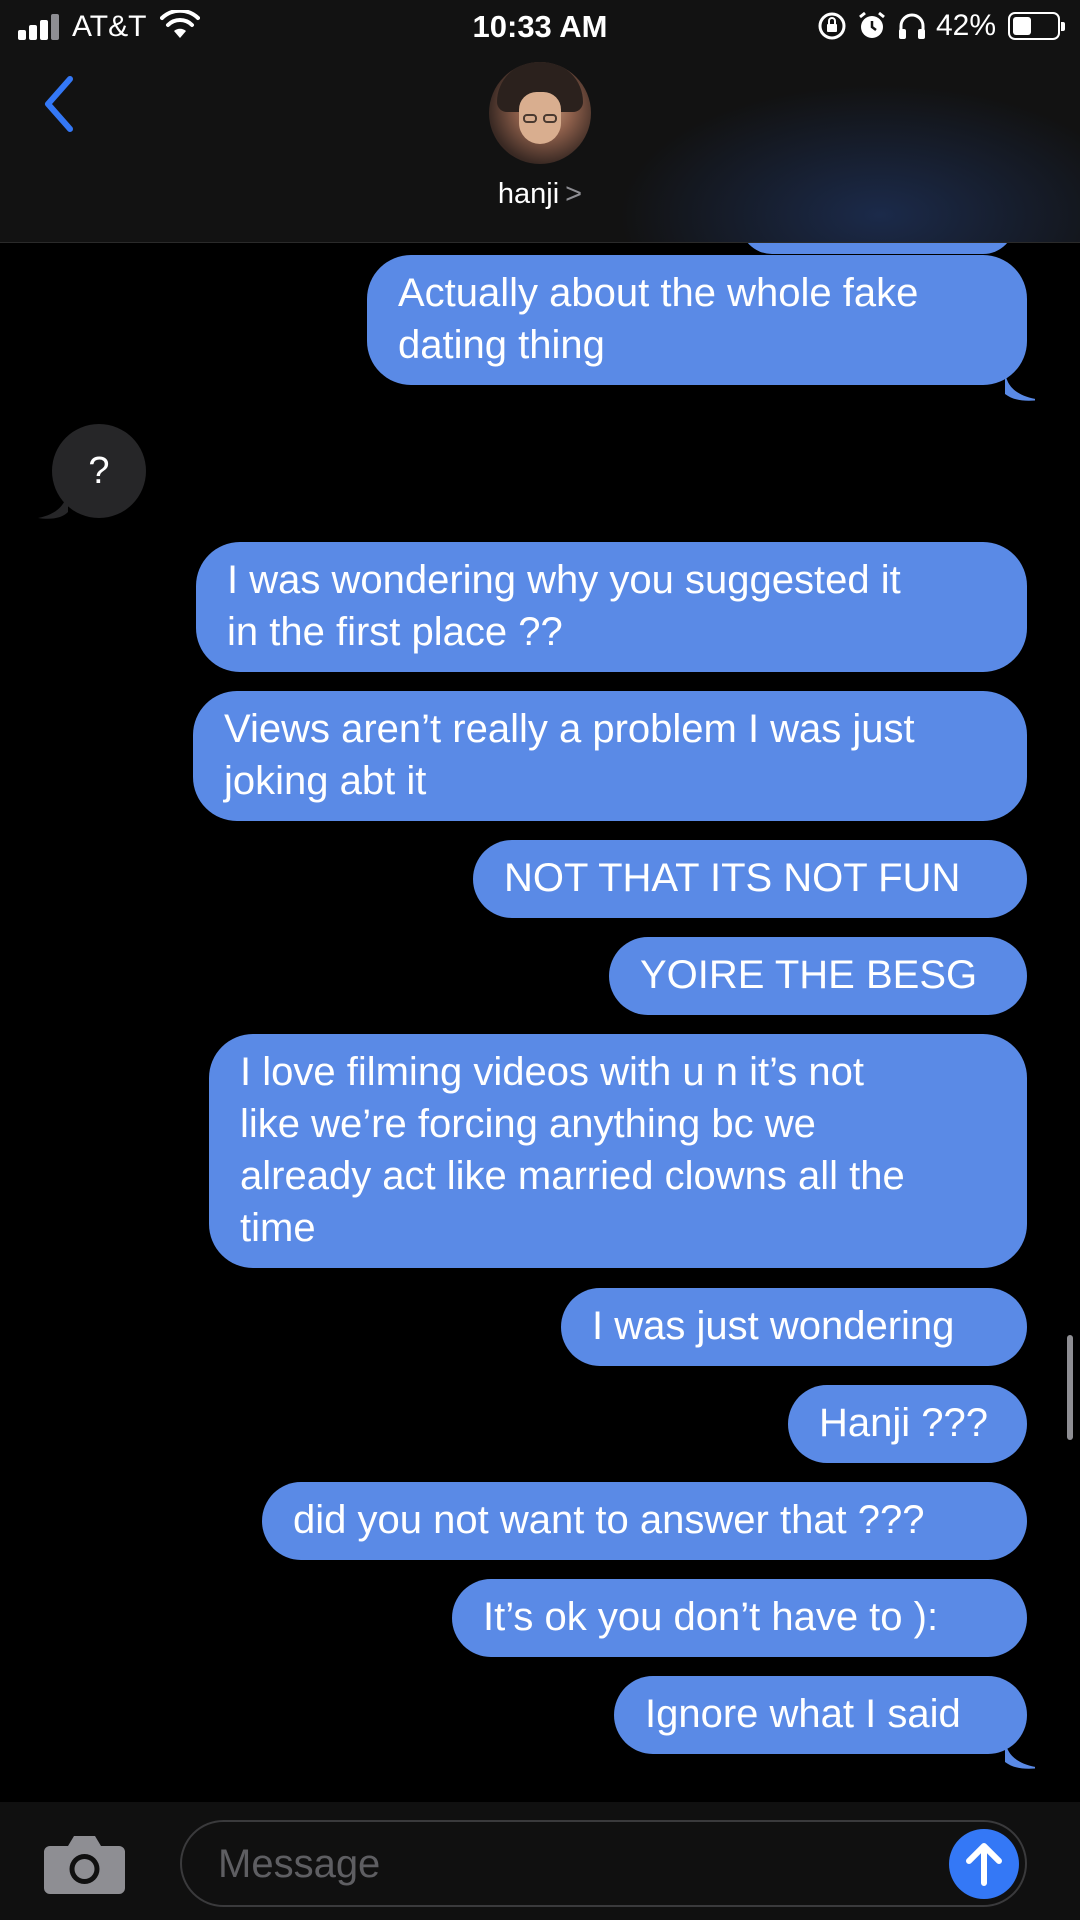 The image size is (1080, 1920). I want to click on message-bubble-outgoing: It’s ok you don’t have to ):, so click(739, 1618).